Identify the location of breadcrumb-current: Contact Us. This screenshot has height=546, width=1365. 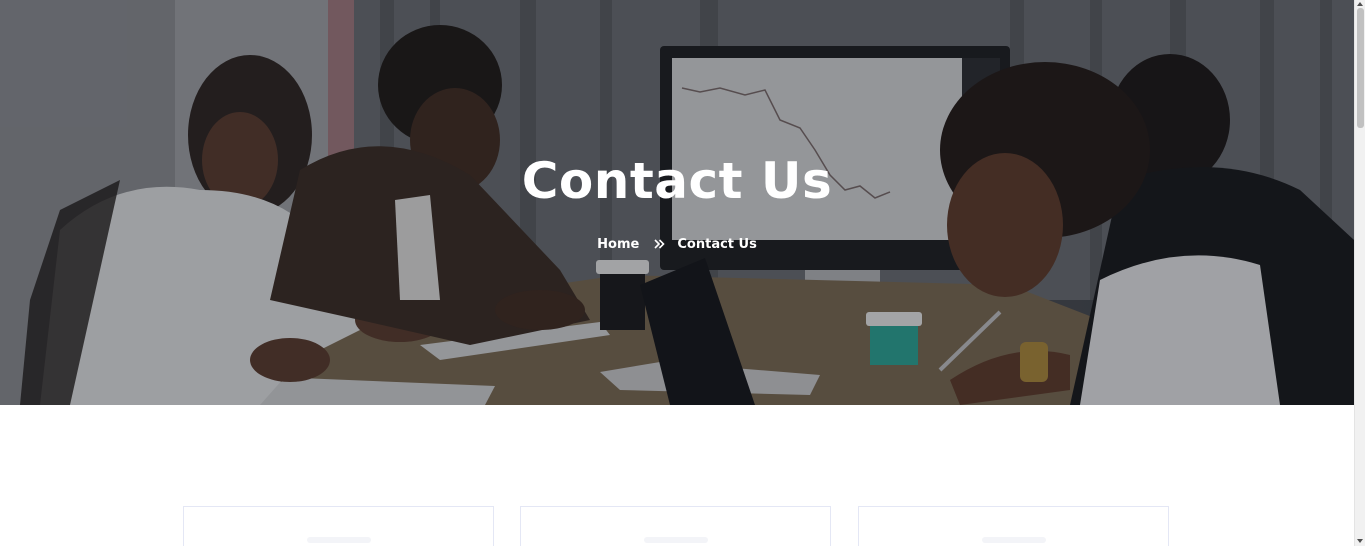
(717, 244).